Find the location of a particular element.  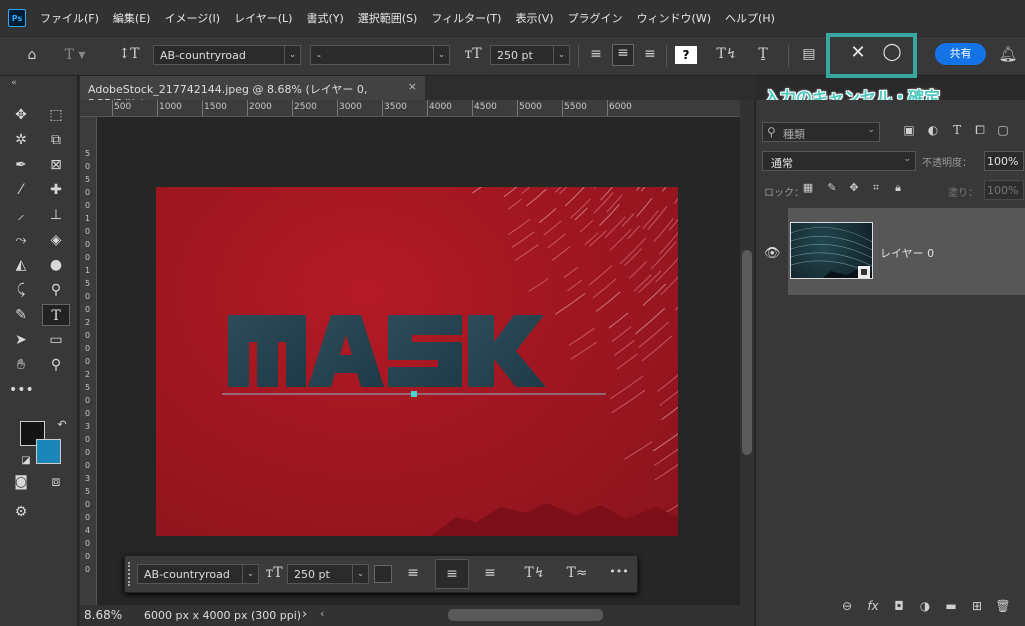

lock-position-icon: ✥ is located at coordinates (854, 187).